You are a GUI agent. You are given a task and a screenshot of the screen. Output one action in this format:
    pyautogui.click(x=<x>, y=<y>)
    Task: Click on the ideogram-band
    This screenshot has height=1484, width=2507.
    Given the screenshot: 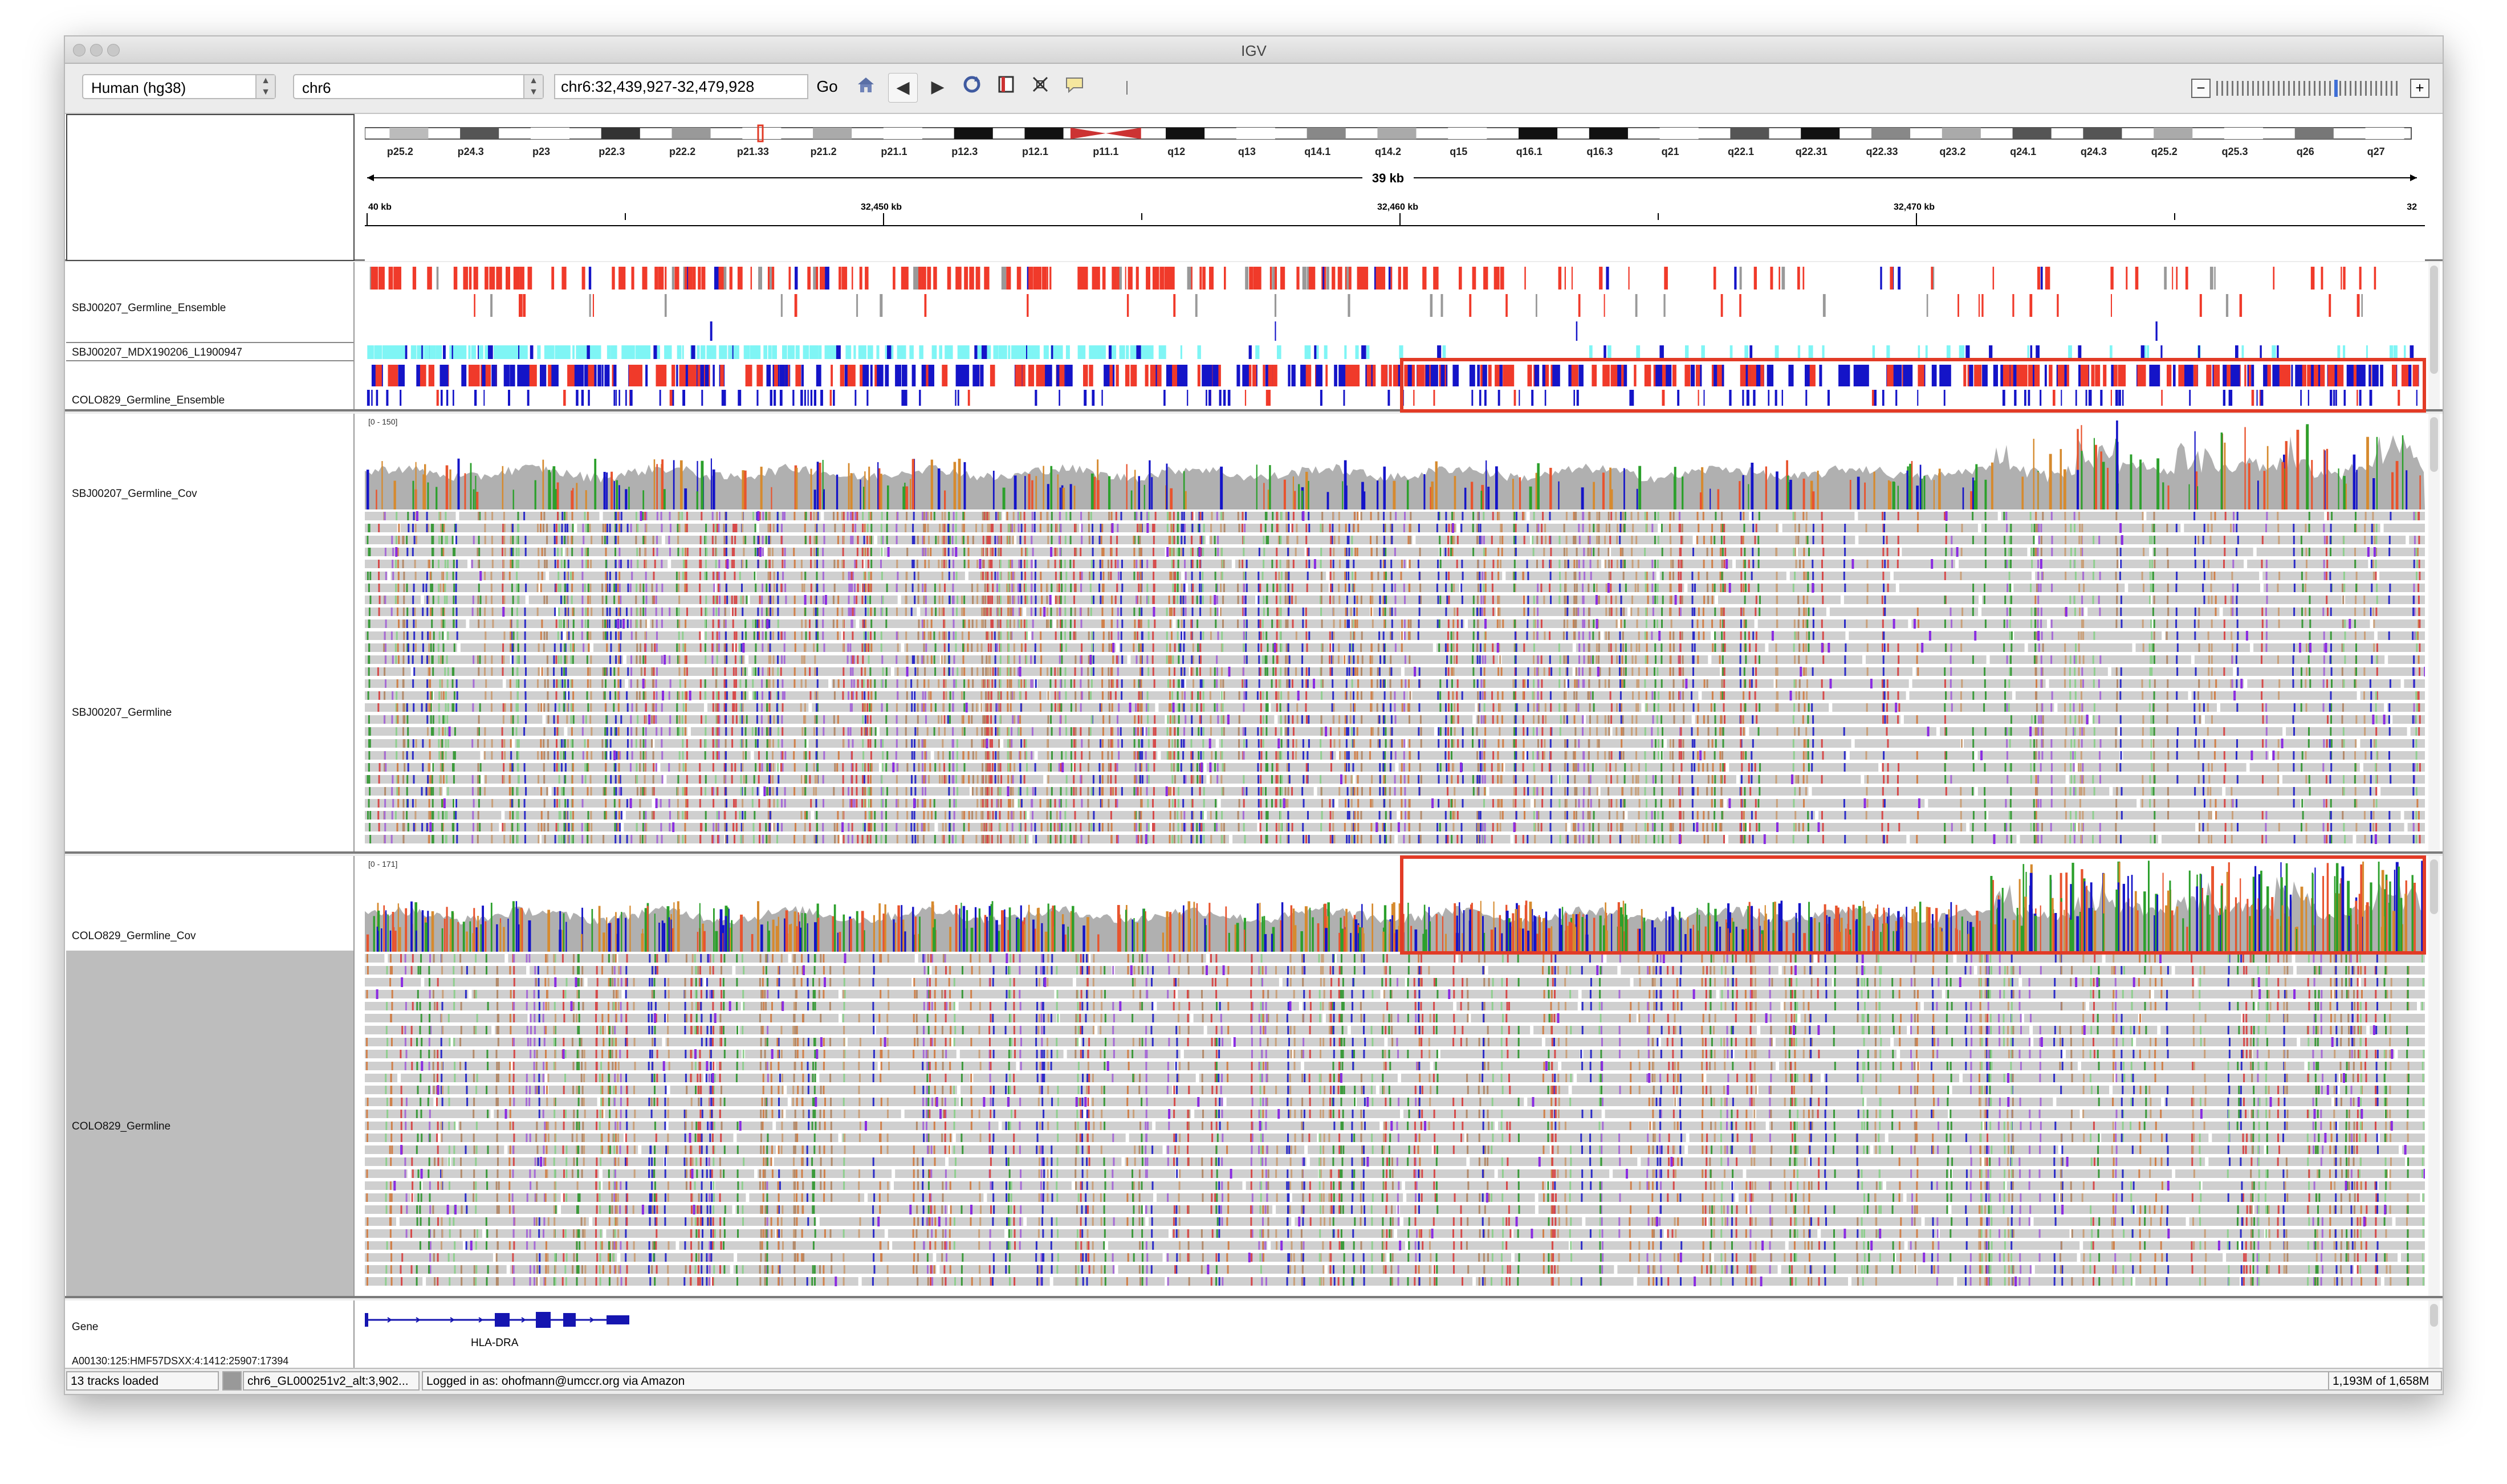 What is the action you would take?
    pyautogui.click(x=1961, y=133)
    